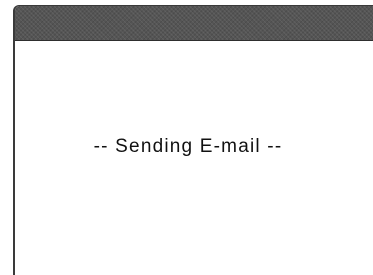  What do you see at coordinates (188, 146) in the screenshot?
I see `status-message: -- Sending E-mail --` at bounding box center [188, 146].